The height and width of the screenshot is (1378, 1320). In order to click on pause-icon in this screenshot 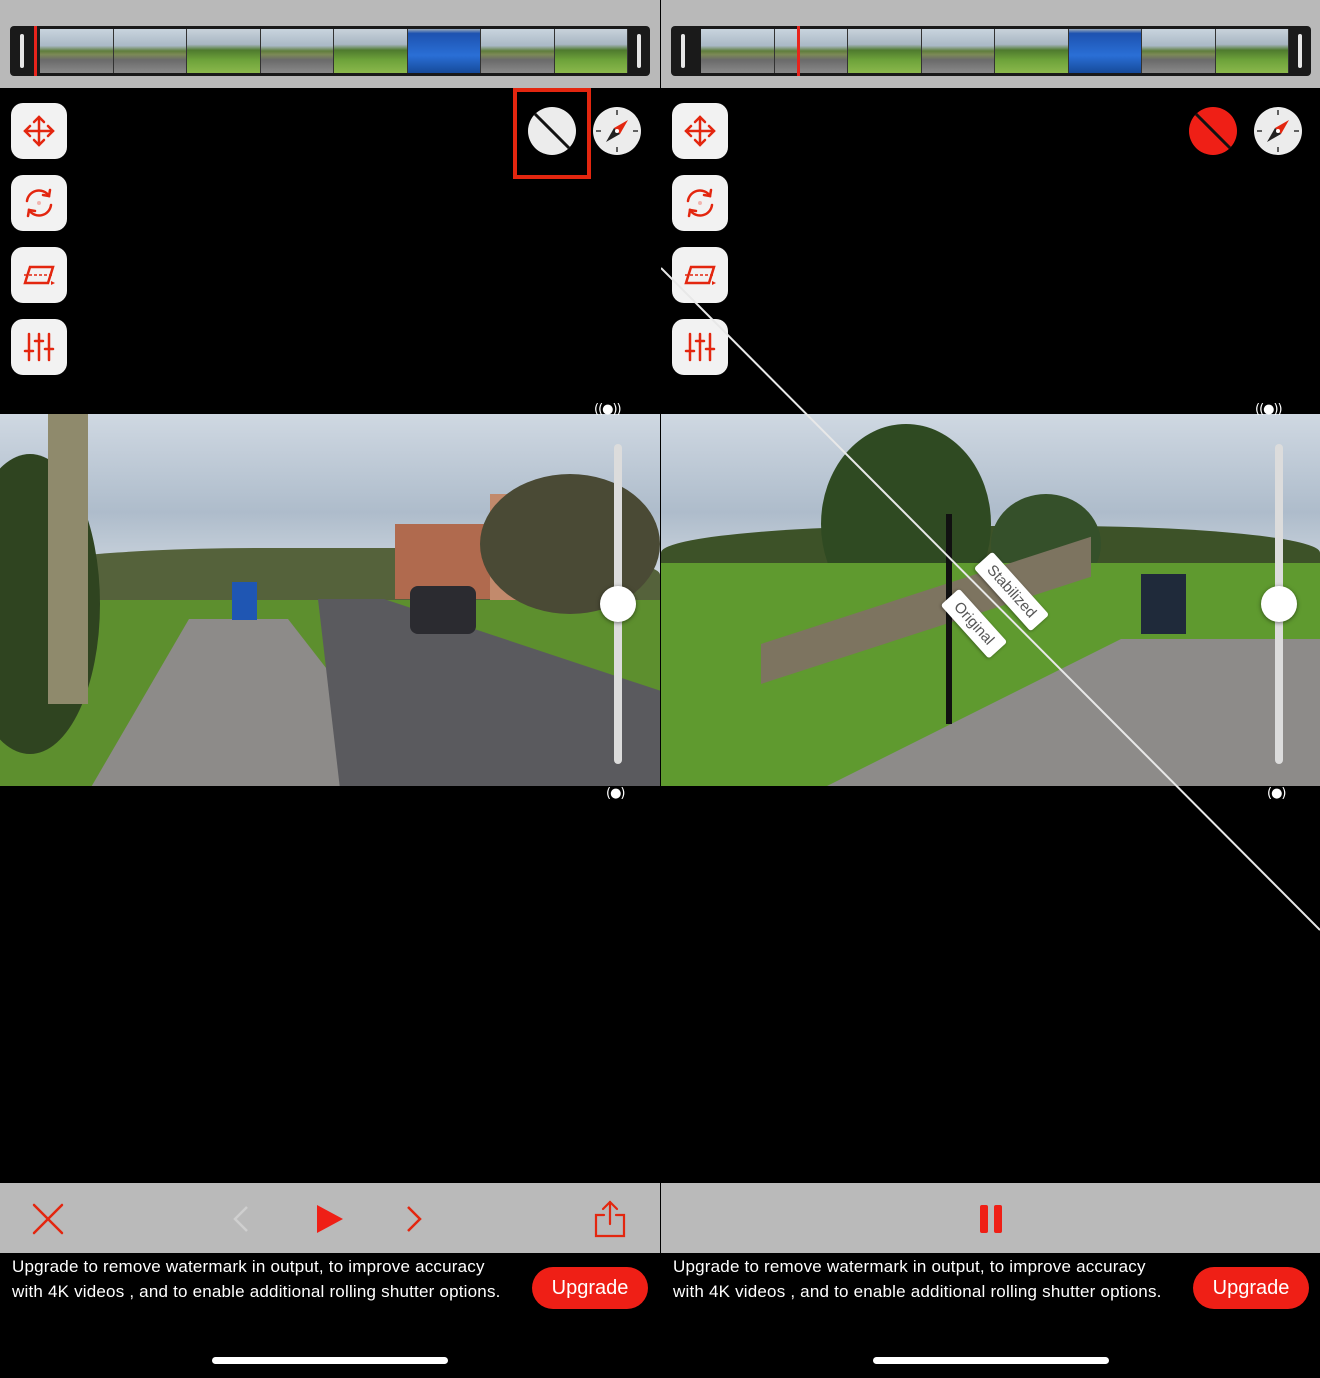, I will do `click(991, 1219)`.